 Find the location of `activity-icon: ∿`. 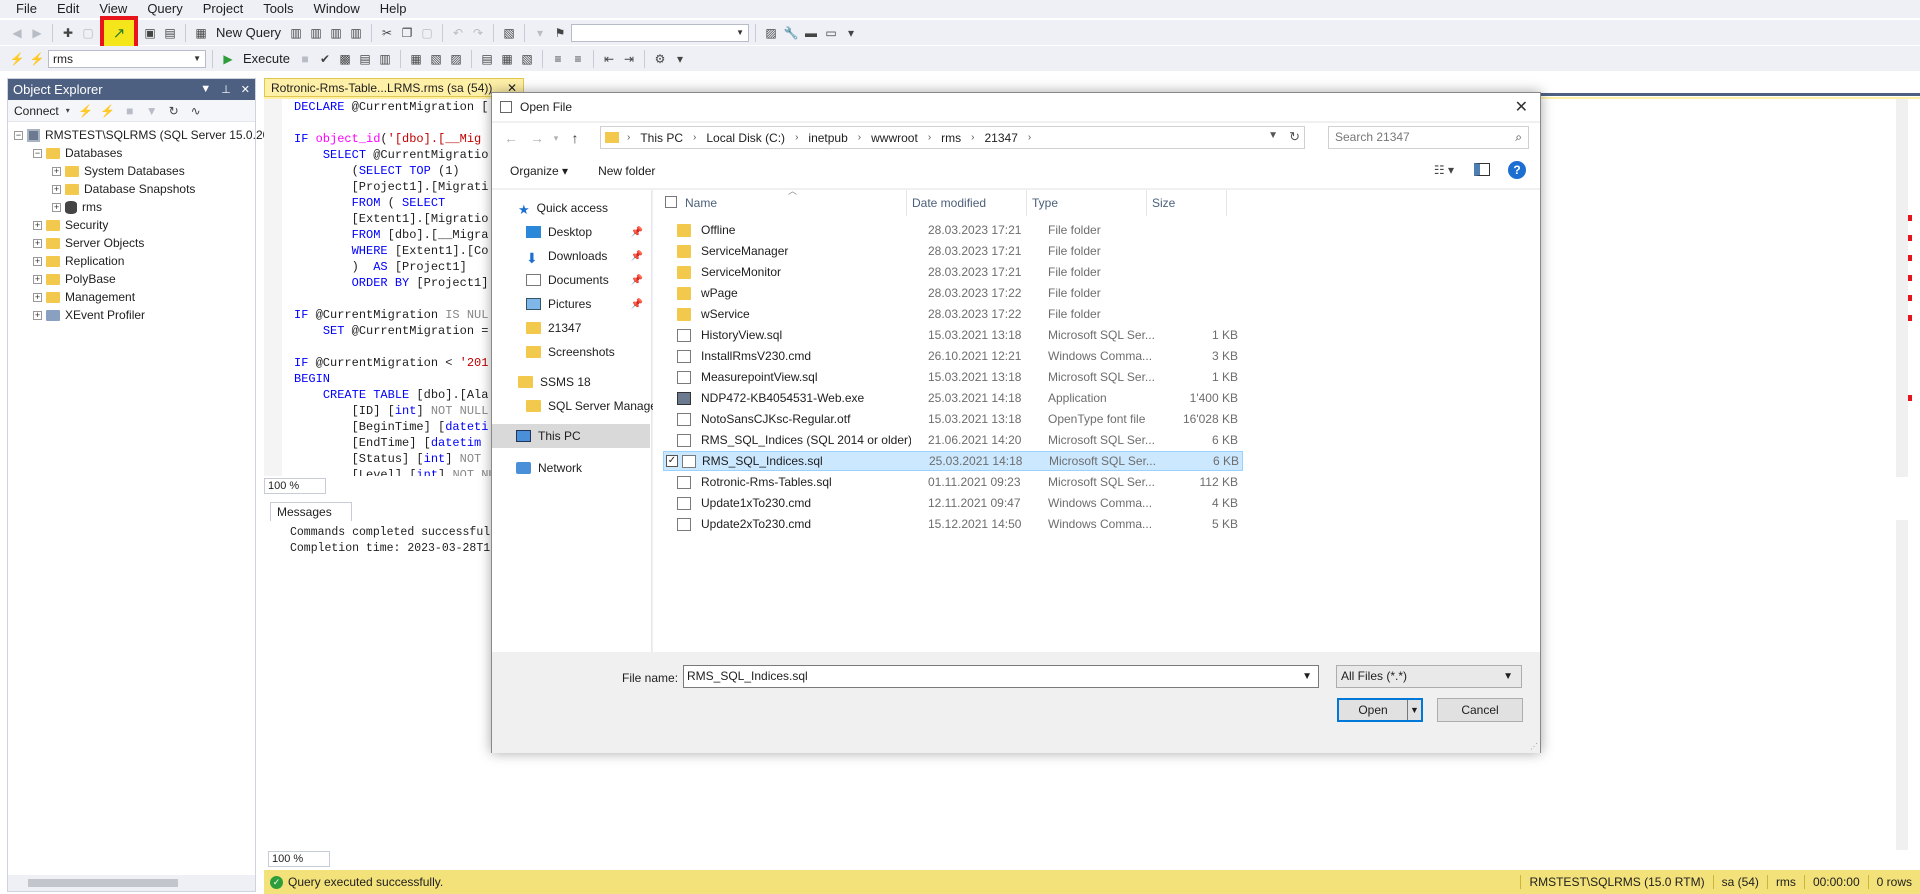

activity-icon: ∿ is located at coordinates (196, 111).